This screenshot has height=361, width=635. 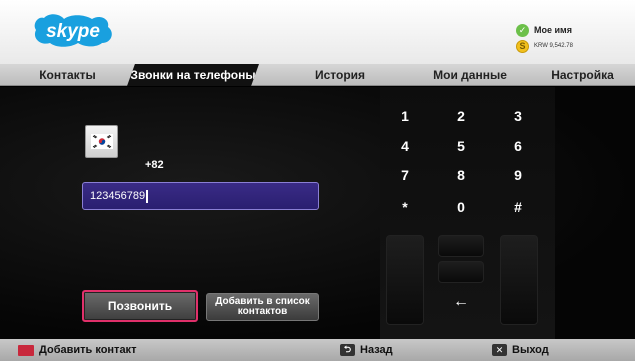 What do you see at coordinates (405, 207) in the screenshot?
I see `key-star: *` at bounding box center [405, 207].